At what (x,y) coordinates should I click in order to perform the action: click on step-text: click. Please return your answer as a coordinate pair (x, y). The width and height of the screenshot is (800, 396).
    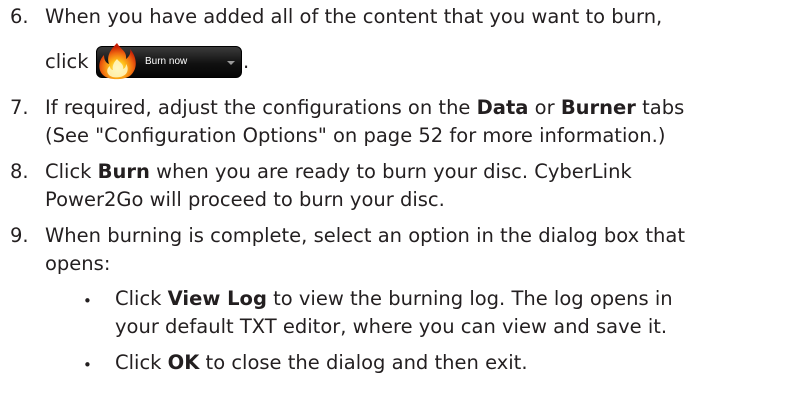
    Looking at the image, I should click on (67, 61).